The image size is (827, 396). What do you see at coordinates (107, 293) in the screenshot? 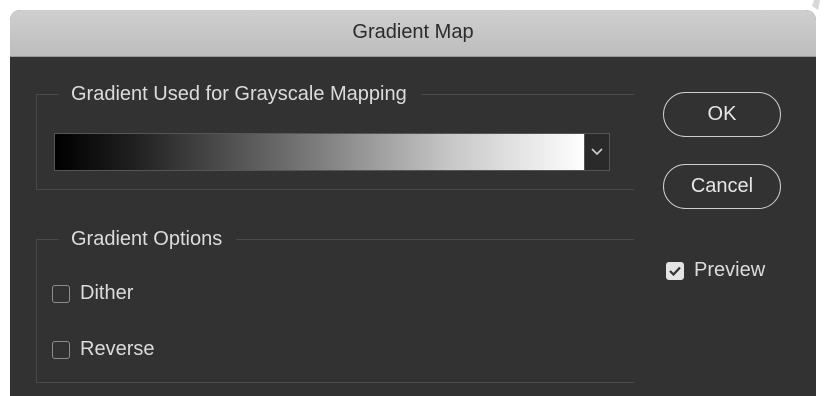
I see `dither-label: Dither` at bounding box center [107, 293].